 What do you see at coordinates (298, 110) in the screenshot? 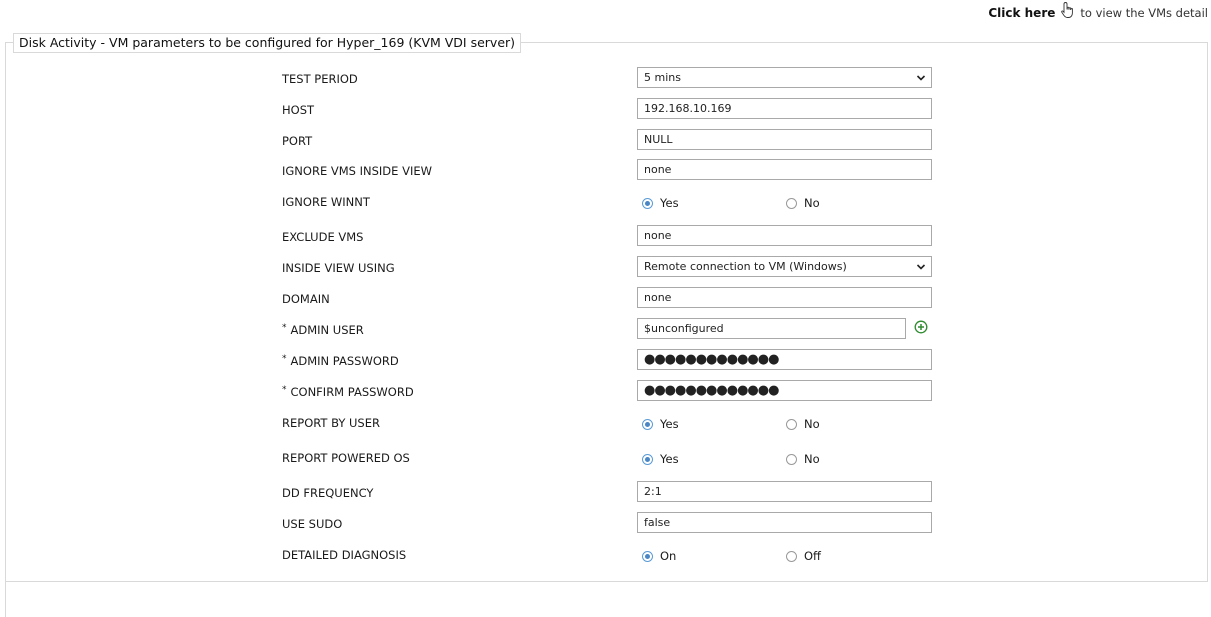
I see `host-label: HOST` at bounding box center [298, 110].